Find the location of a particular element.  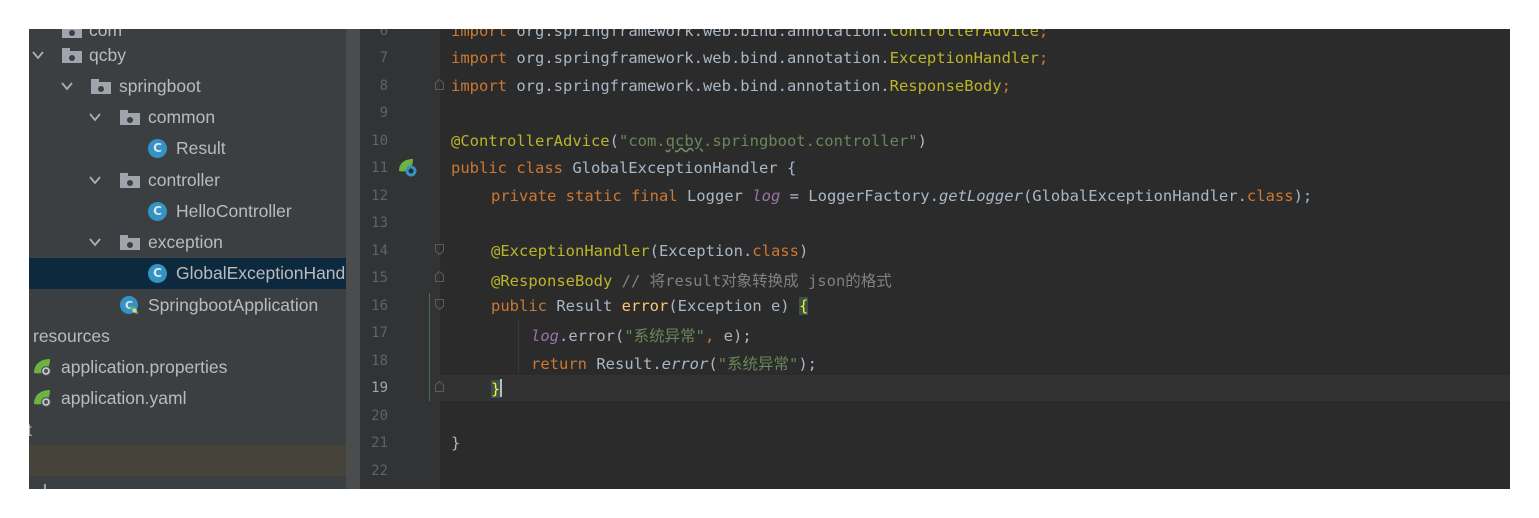

paren: ) is located at coordinates (922, 141).